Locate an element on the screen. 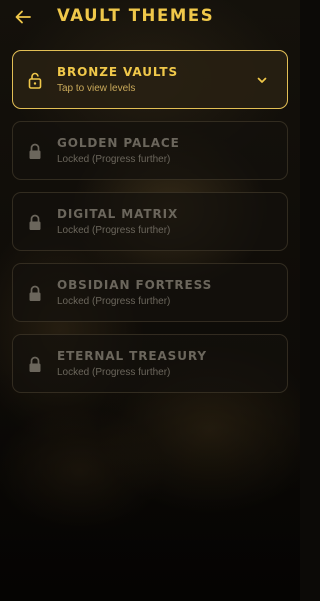  theme-name: GOLDEN PALACE is located at coordinates (118, 143).